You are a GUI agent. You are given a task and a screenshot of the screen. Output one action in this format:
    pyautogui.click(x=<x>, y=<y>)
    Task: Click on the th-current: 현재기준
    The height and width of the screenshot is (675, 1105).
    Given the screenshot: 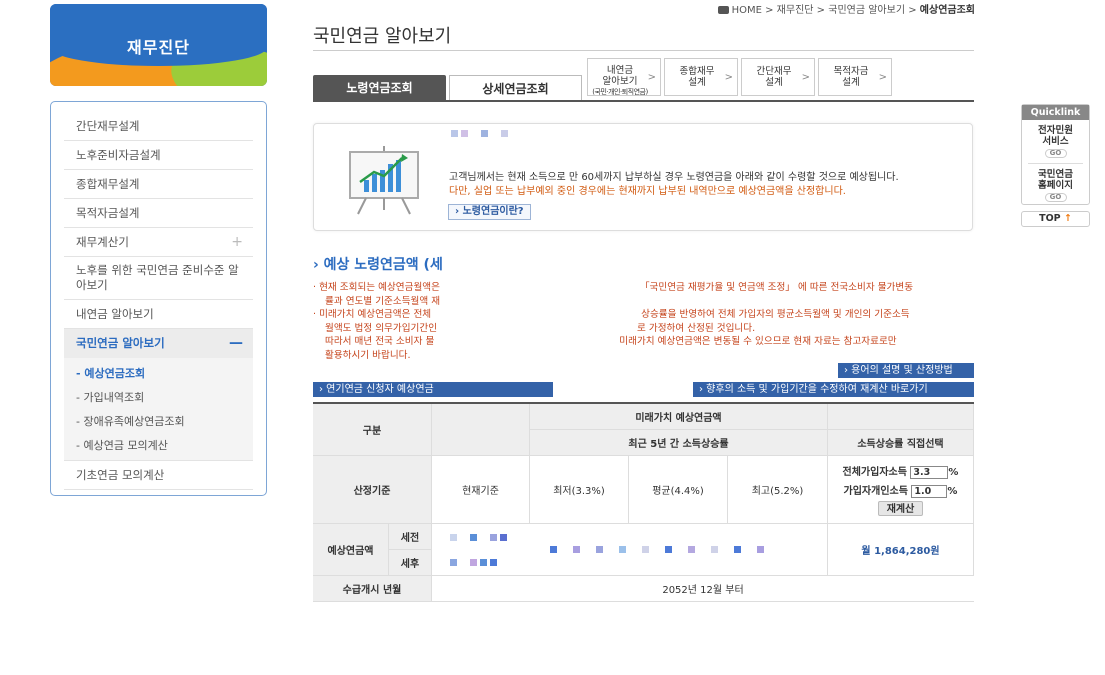 What is the action you would take?
    pyautogui.click(x=481, y=490)
    